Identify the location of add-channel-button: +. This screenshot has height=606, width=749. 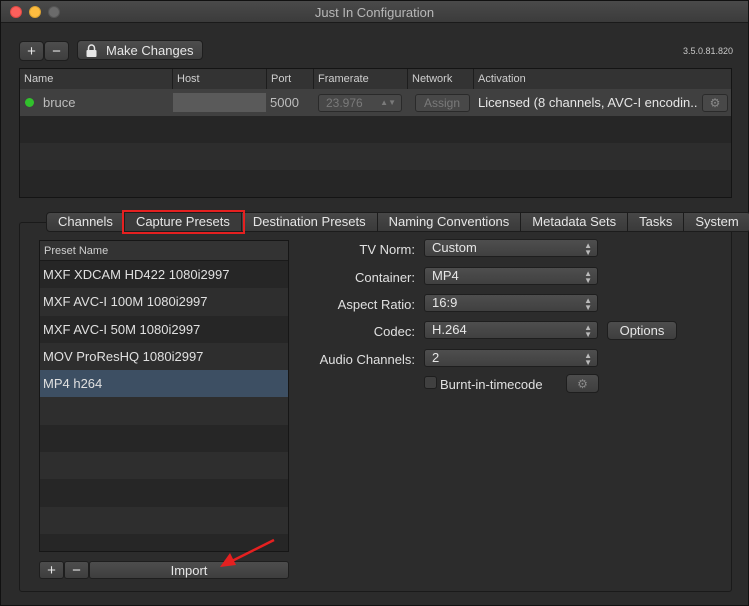
(31, 51).